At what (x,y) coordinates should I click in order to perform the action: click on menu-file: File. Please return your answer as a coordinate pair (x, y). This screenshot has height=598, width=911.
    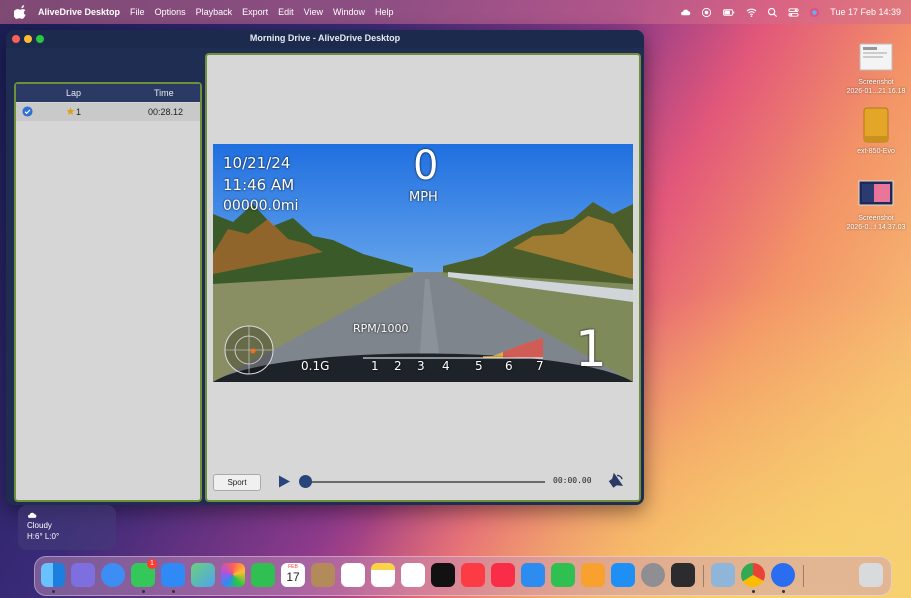
    Looking at the image, I should click on (137, 12).